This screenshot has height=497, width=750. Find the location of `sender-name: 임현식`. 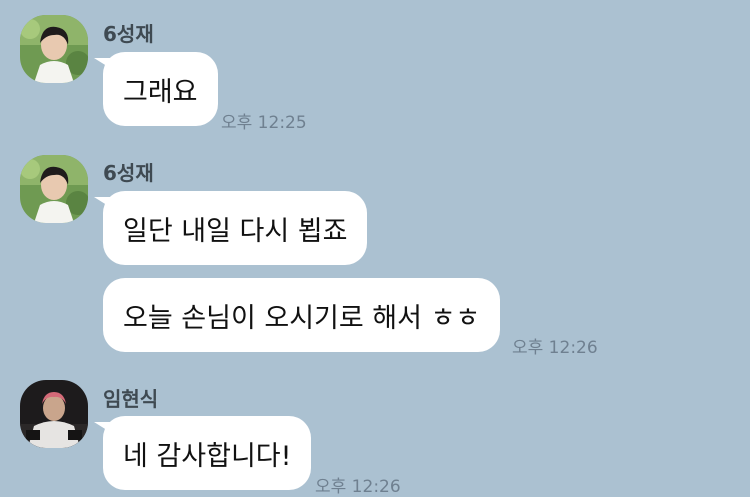

sender-name: 임현식 is located at coordinates (131, 399).